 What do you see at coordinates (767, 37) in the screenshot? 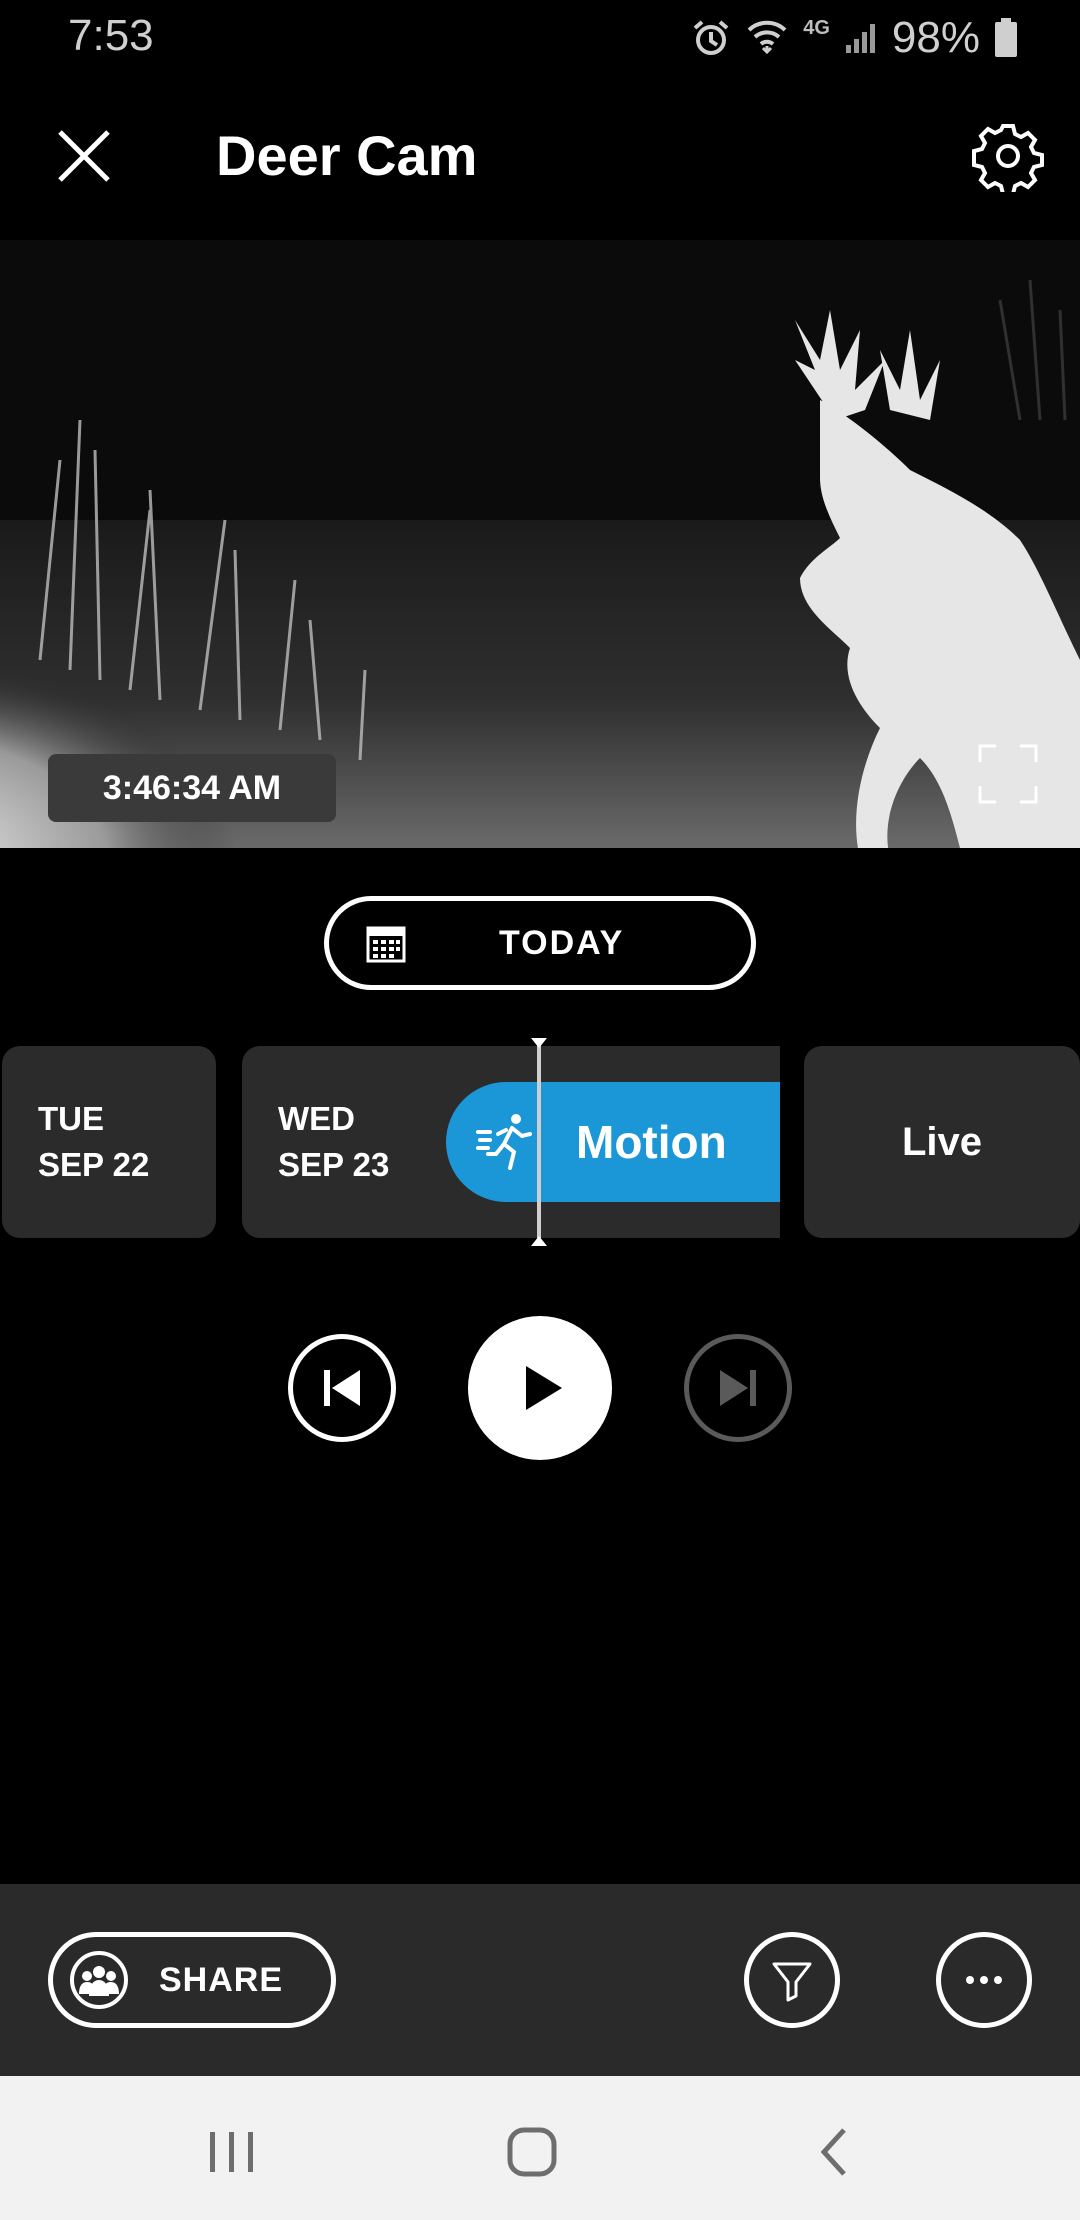
I see `wifi-icon` at bounding box center [767, 37].